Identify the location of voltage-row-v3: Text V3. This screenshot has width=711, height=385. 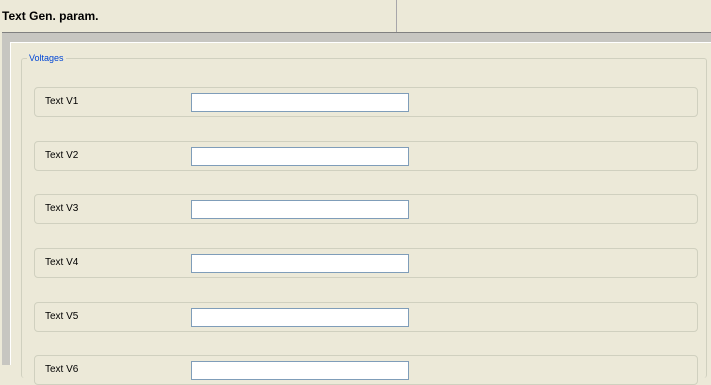
(366, 209).